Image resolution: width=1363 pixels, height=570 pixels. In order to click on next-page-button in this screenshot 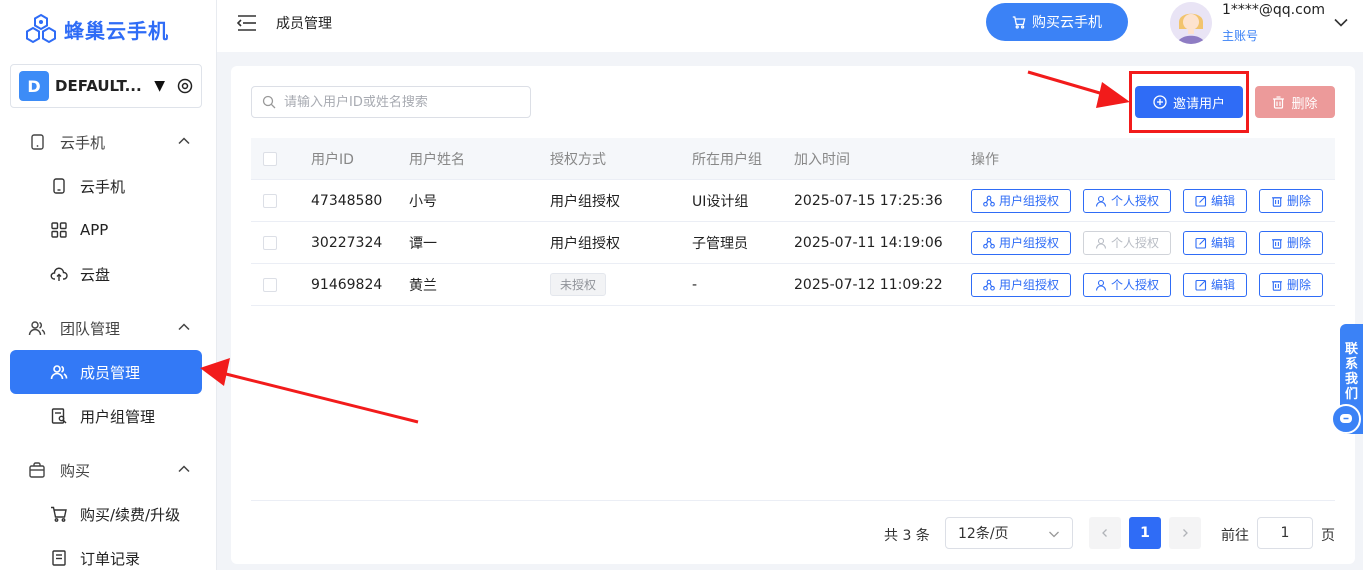, I will do `click(1185, 533)`.